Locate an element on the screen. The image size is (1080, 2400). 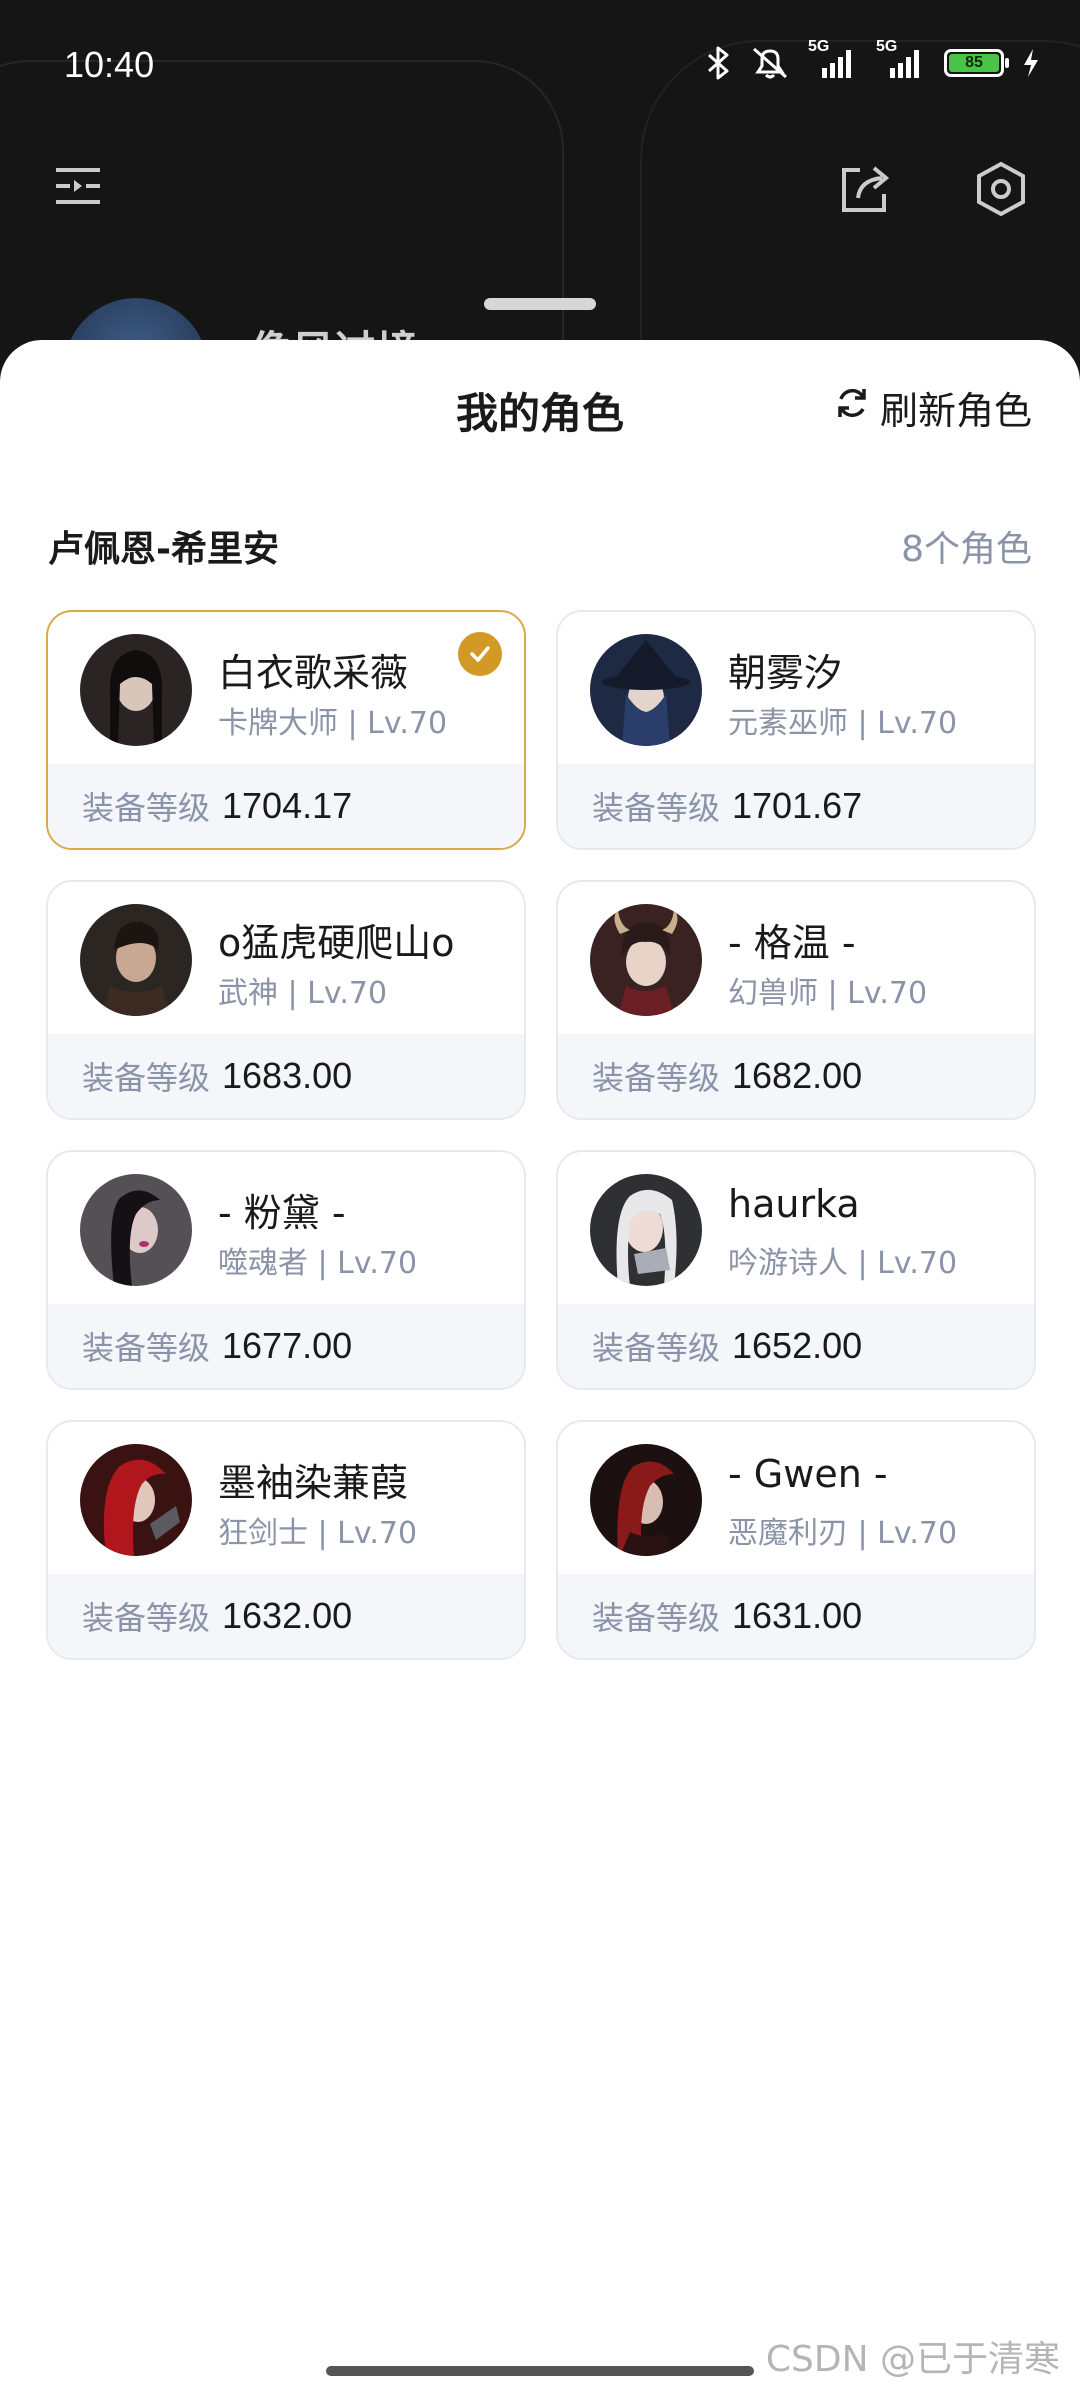
refresh-characters-button: 刷新角色 is located at coordinates (933, 407).